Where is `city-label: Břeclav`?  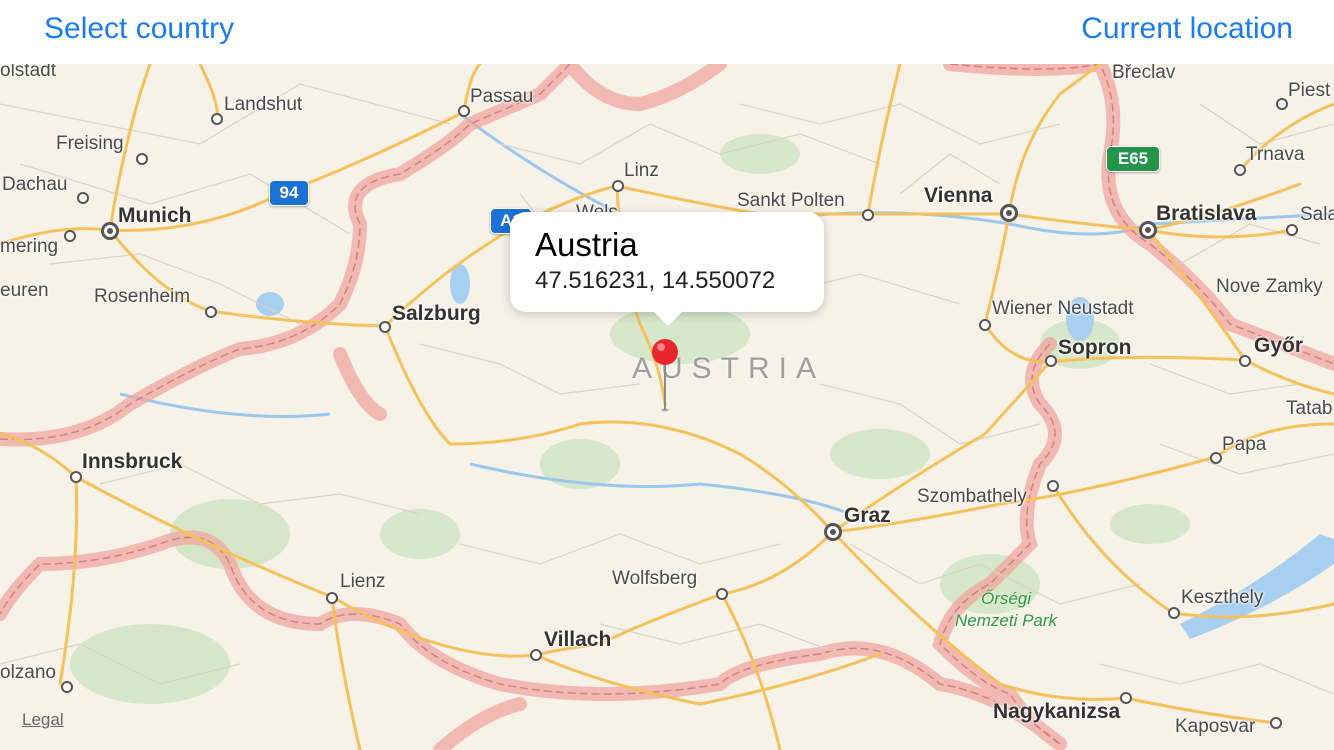
city-label: Břeclav is located at coordinates (1144, 73).